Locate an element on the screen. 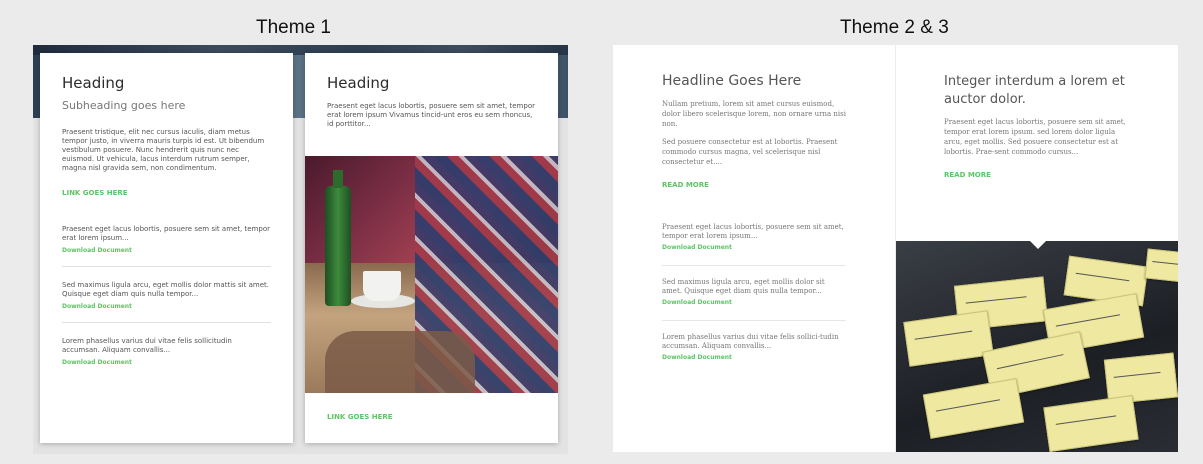 The width and height of the screenshot is (1203, 464). theme1-title: Theme 1 is located at coordinates (293, 27).